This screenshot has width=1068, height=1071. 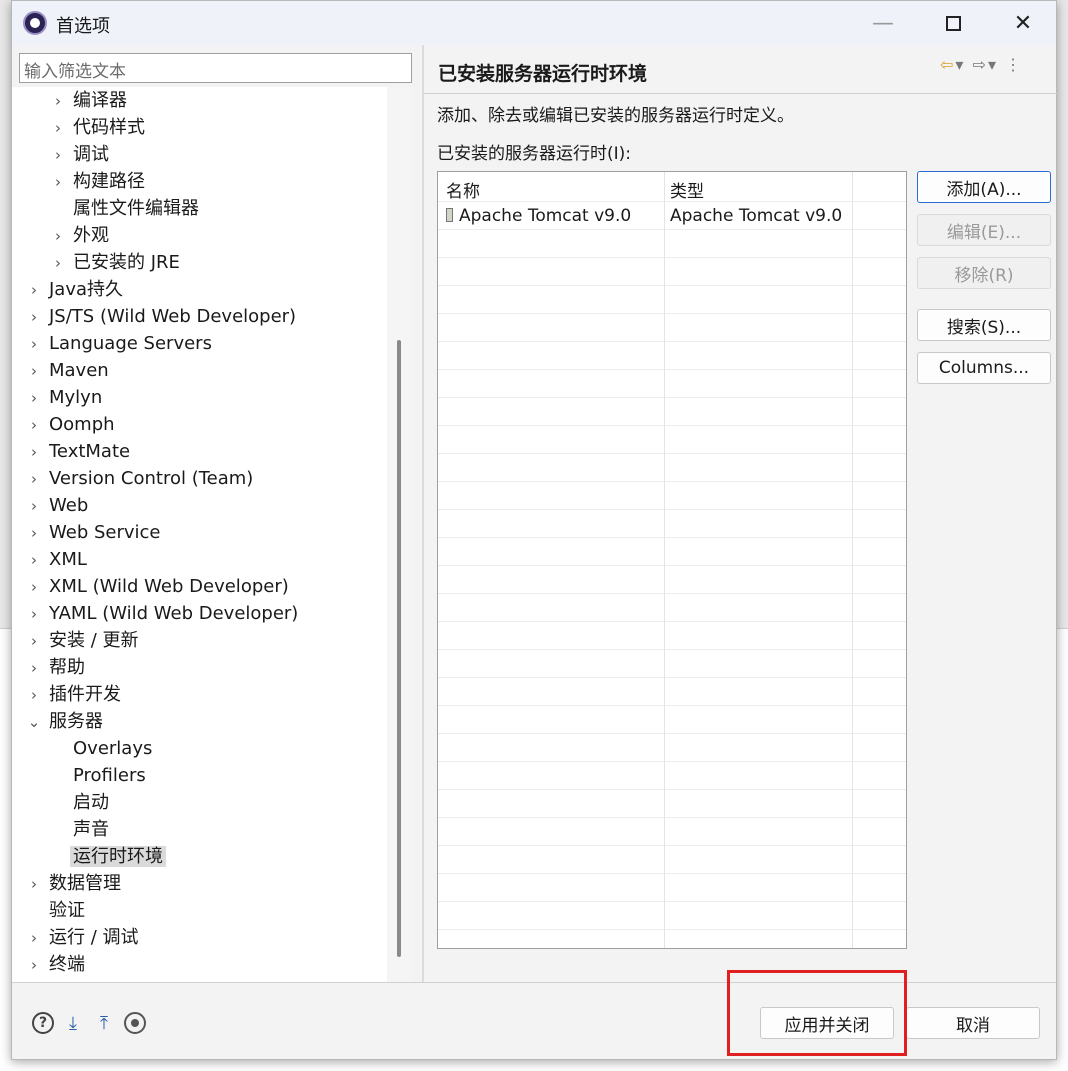 I want to click on page-title: 已安装服务器运行时环境, so click(x=543, y=74).